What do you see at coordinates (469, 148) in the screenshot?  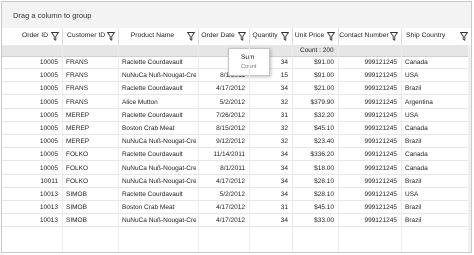 I see `vertical-scrollbar` at bounding box center [469, 148].